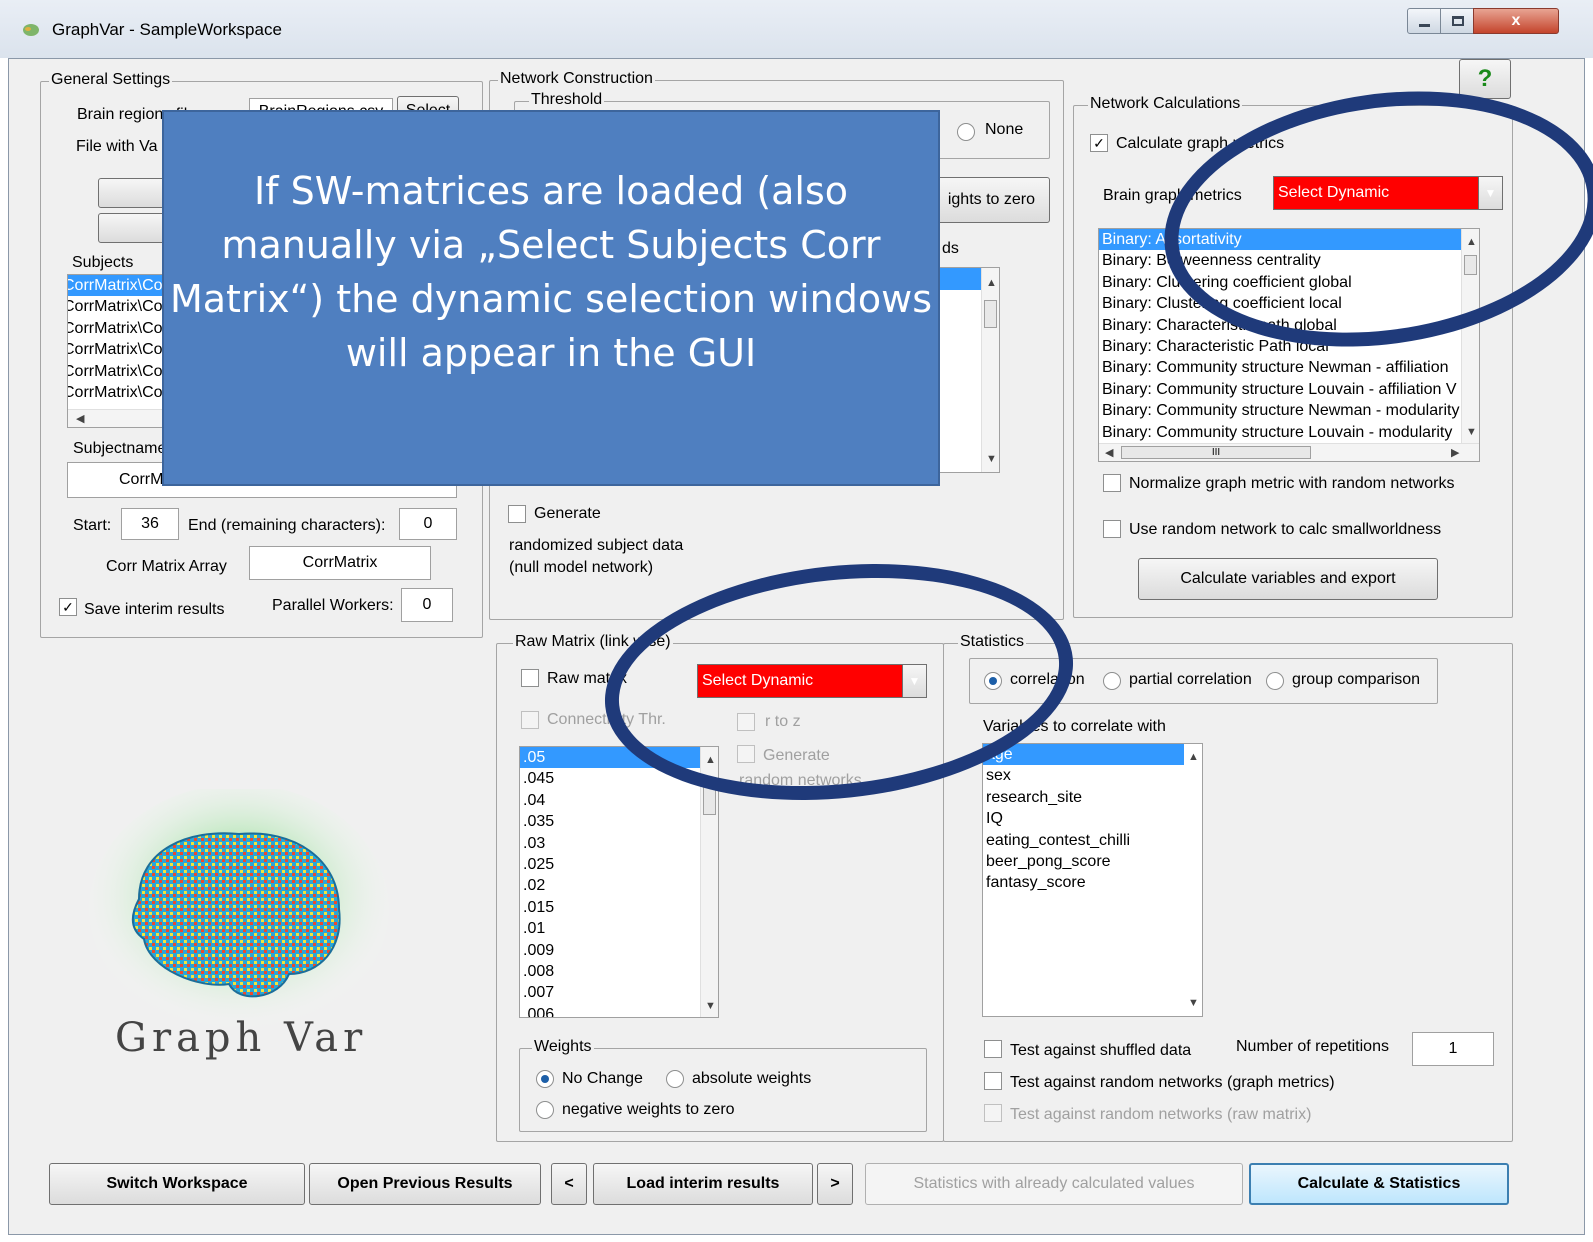 Image resolution: width=1593 pixels, height=1242 pixels. What do you see at coordinates (1455, 453) in the screenshot?
I see `scroll-right-icon: ▶` at bounding box center [1455, 453].